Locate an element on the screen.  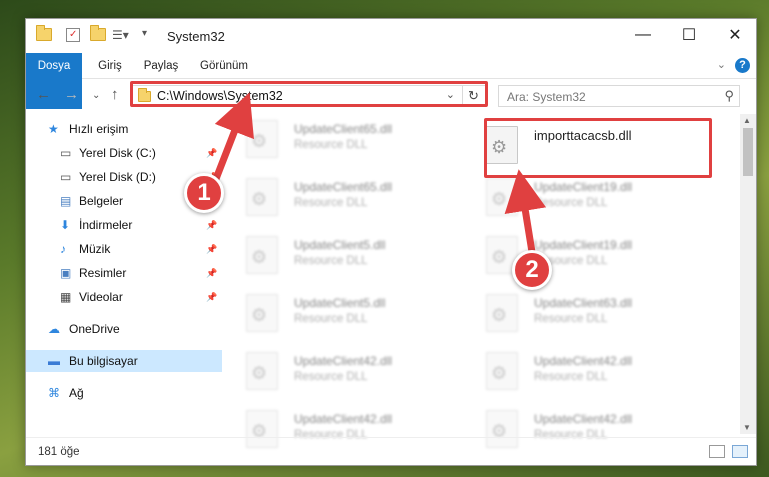
arrow-to-file is located at coordinates (525, 212).